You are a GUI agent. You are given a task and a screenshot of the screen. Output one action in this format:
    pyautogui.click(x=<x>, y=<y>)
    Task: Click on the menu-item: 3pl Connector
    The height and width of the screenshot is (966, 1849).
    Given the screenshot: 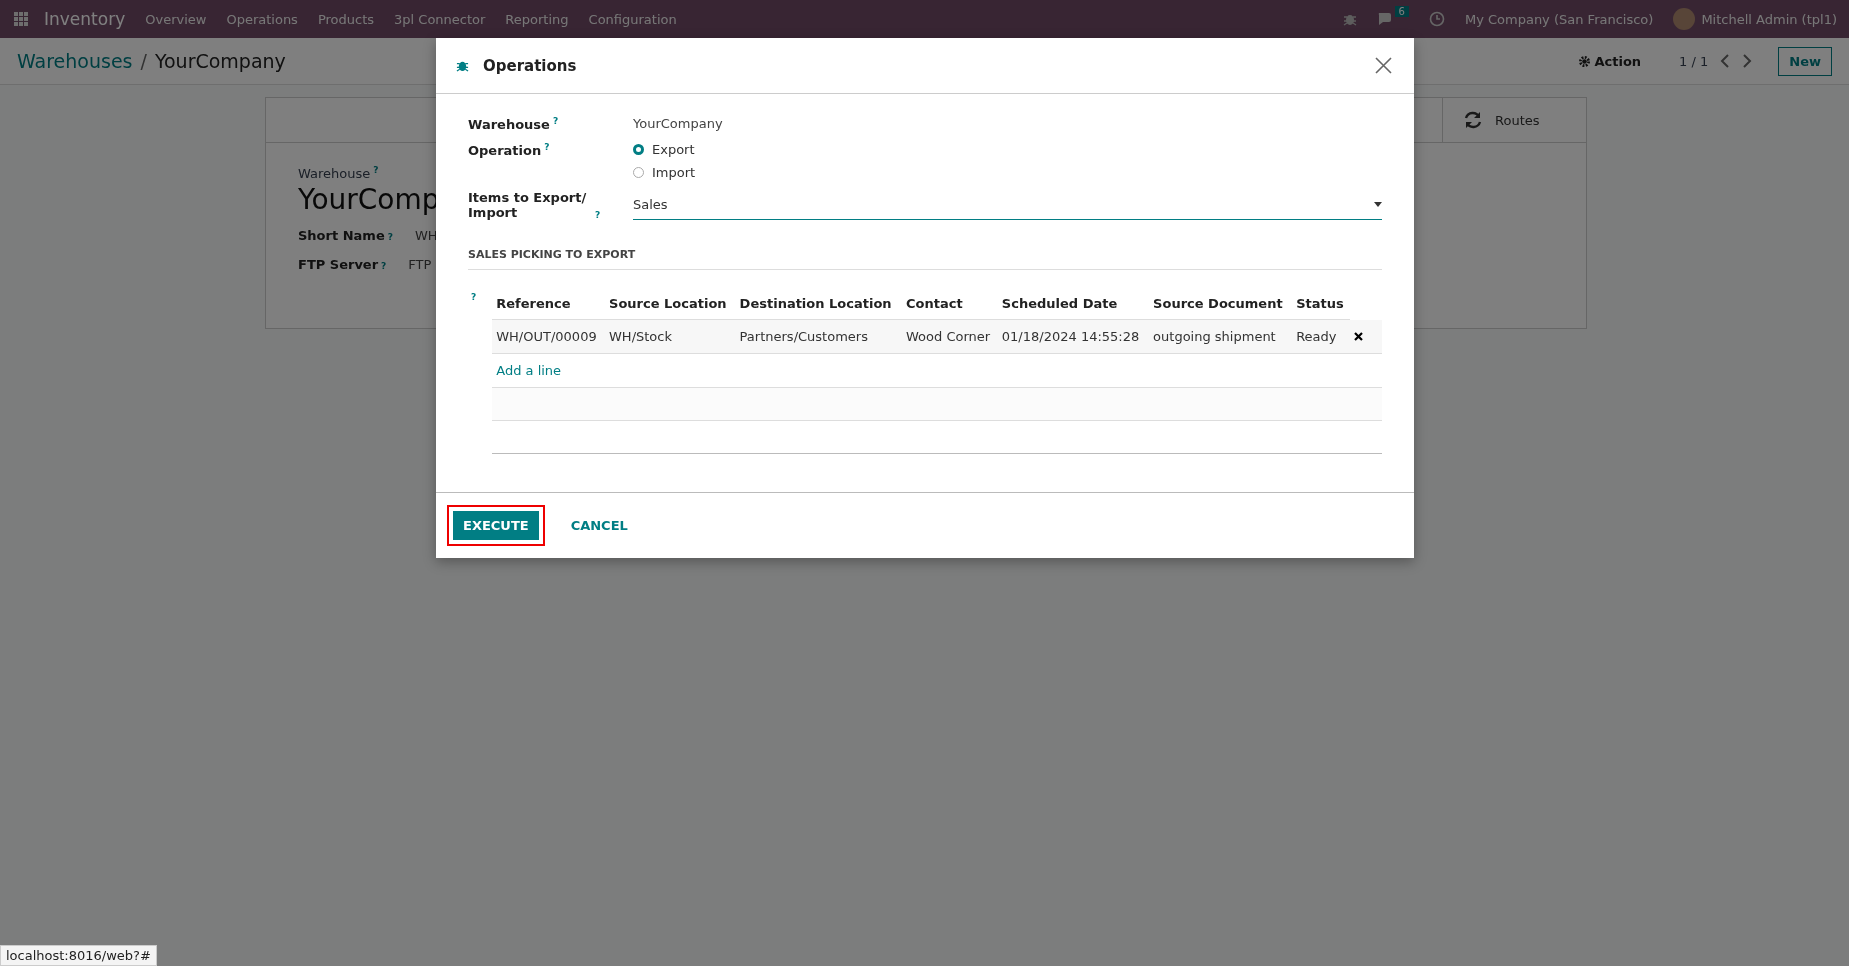 What is the action you would take?
    pyautogui.click(x=440, y=19)
    